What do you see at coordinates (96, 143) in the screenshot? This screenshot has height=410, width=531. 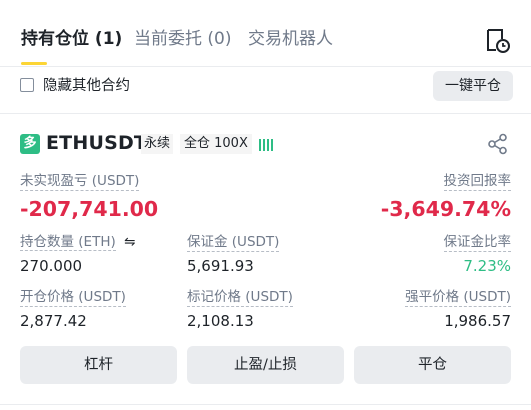 I see `position-symbol: ETHUSDT` at bounding box center [96, 143].